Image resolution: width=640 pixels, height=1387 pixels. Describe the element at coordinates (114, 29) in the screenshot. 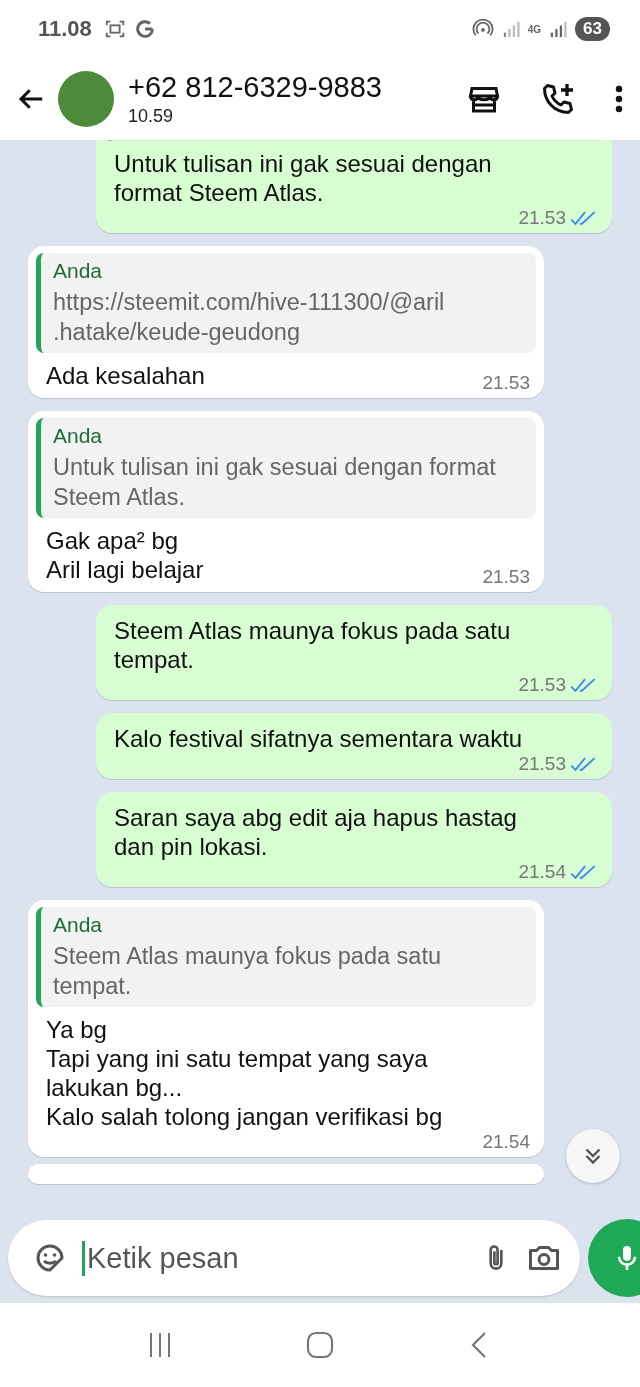

I see `screenshot-icon` at that location.